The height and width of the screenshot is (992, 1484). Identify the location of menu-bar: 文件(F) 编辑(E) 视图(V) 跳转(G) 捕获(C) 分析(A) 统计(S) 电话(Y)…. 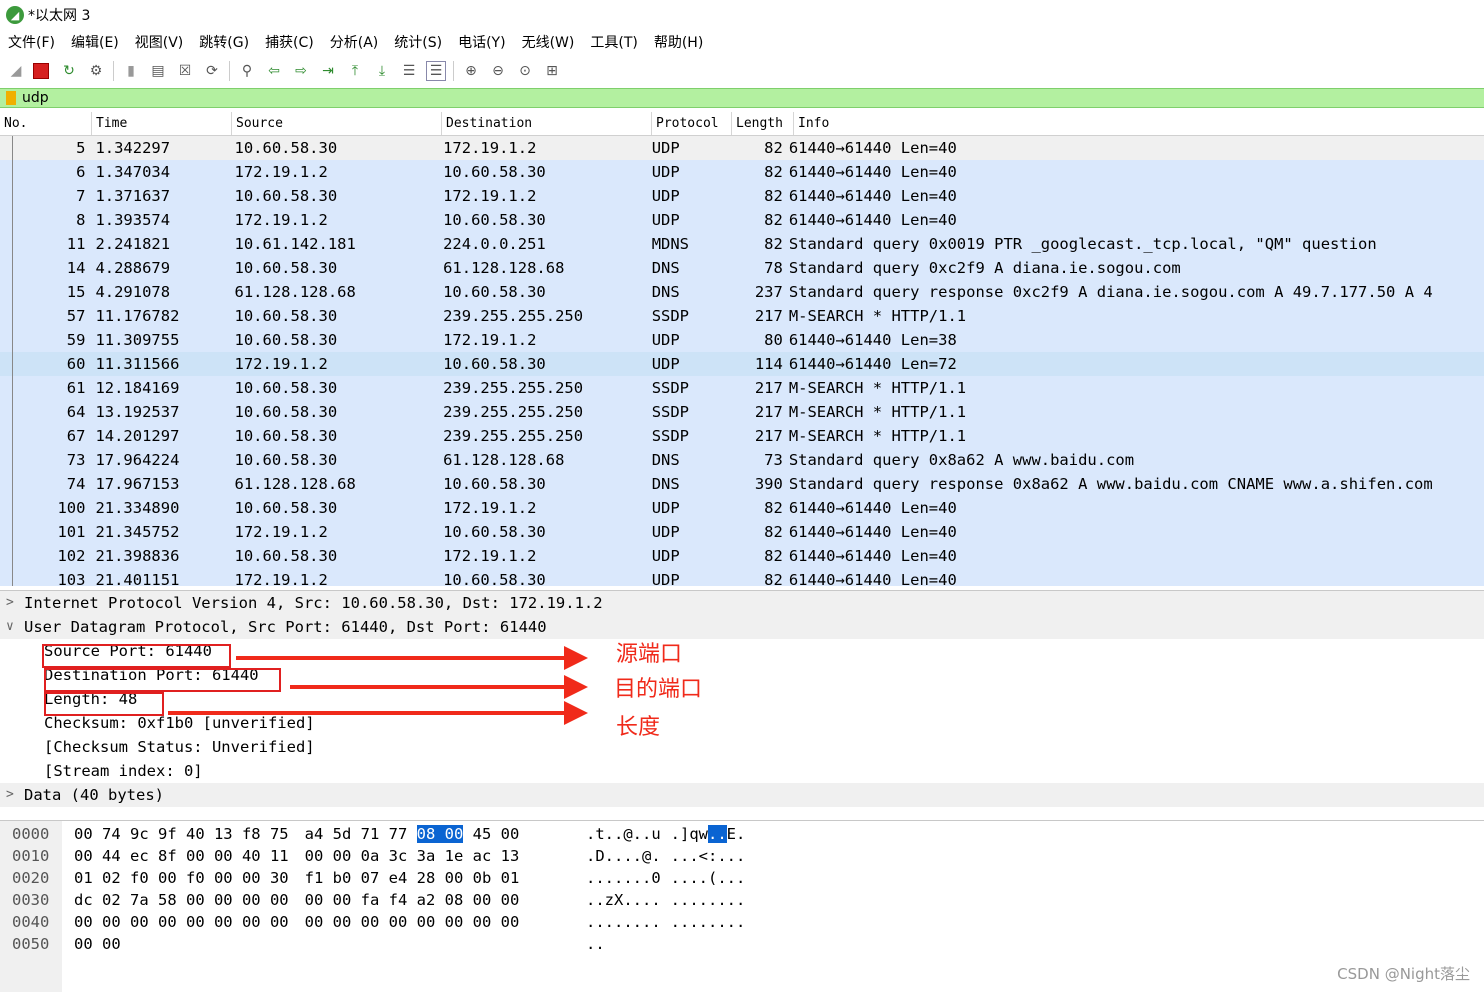
(742, 42).